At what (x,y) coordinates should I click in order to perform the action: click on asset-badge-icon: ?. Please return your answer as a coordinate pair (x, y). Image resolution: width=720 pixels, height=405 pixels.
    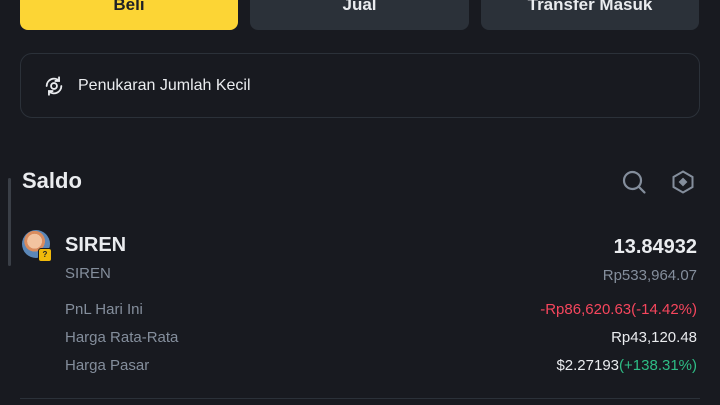
    Looking at the image, I should click on (45, 255).